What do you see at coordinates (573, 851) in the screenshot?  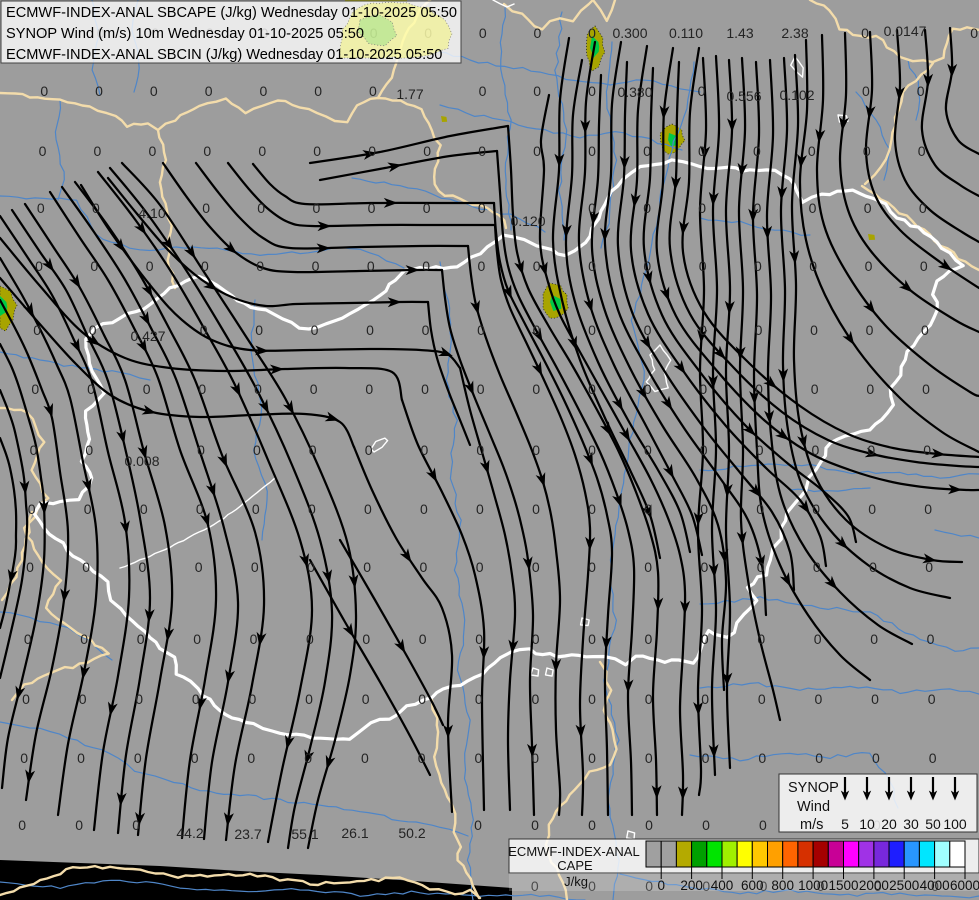 I see `svg-text: ECMWF-INDEX-ANAL` at bounding box center [573, 851].